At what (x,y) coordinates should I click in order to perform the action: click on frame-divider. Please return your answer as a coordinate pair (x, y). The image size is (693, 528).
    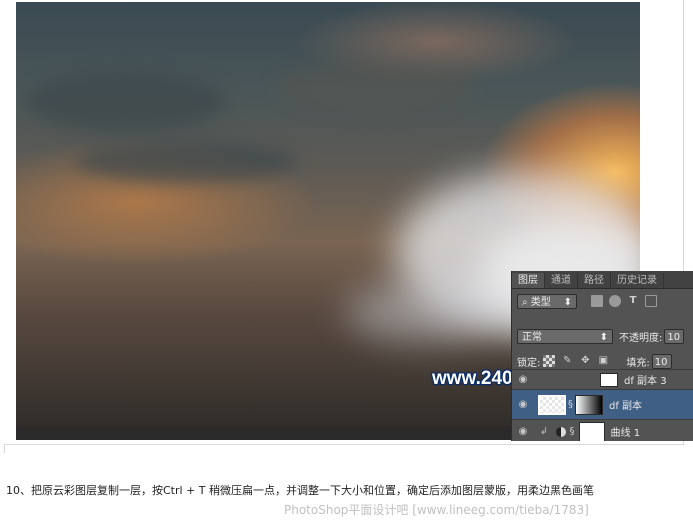
    Looking at the image, I should click on (4, 449).